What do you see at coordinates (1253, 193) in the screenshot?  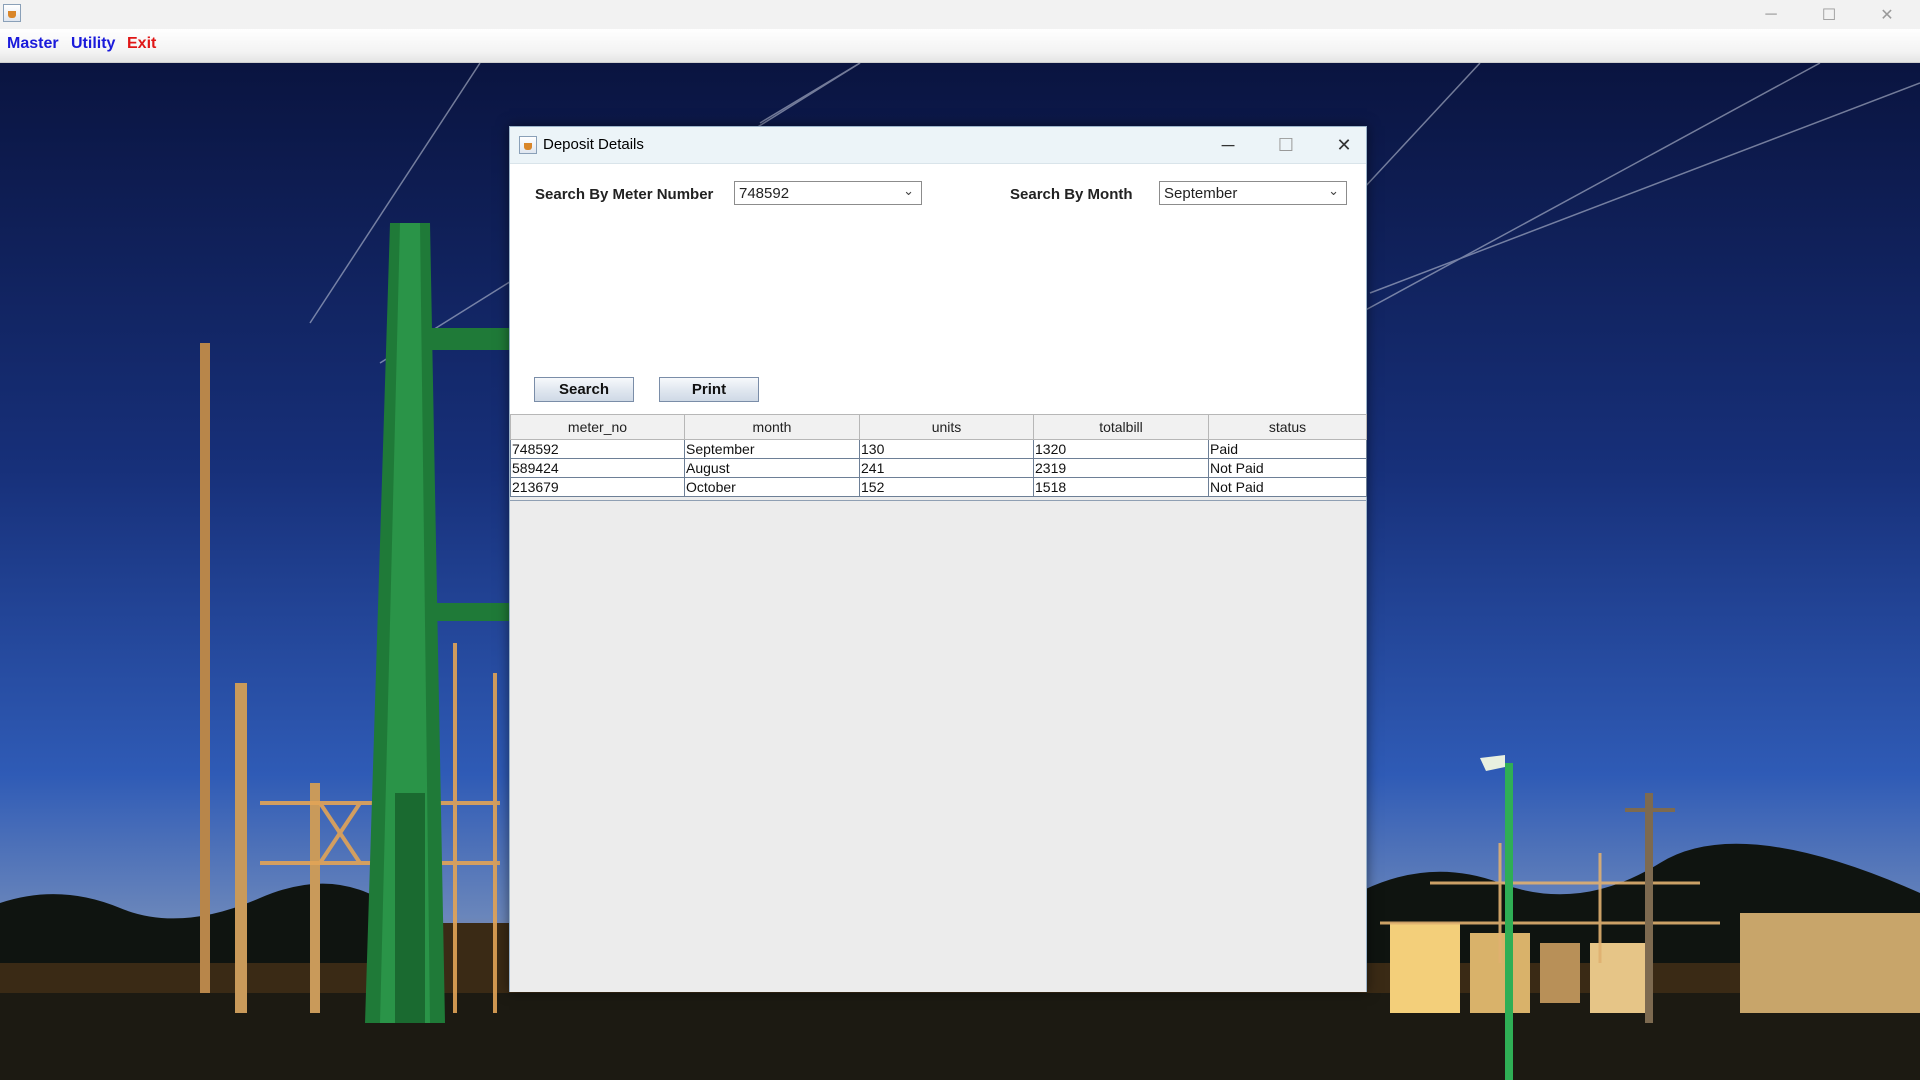 I see `month-select: September ⌄` at bounding box center [1253, 193].